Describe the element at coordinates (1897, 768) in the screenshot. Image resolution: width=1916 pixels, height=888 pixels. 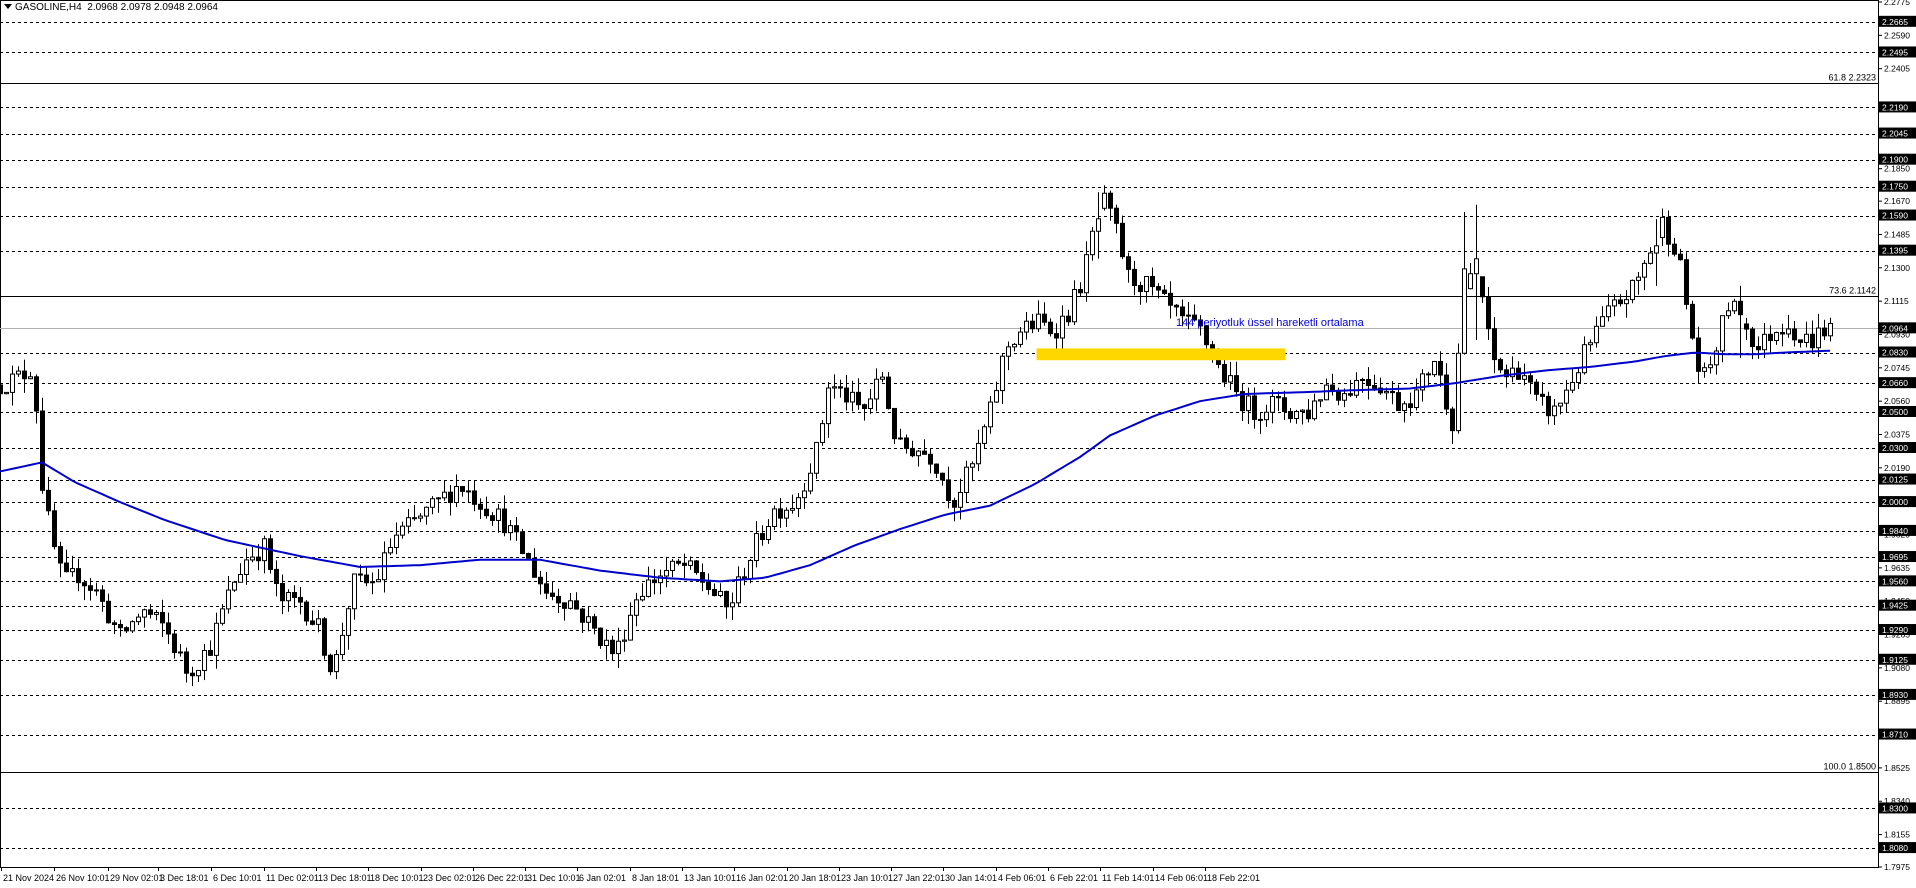
I see `y-tick-label: 1.8525` at that location.